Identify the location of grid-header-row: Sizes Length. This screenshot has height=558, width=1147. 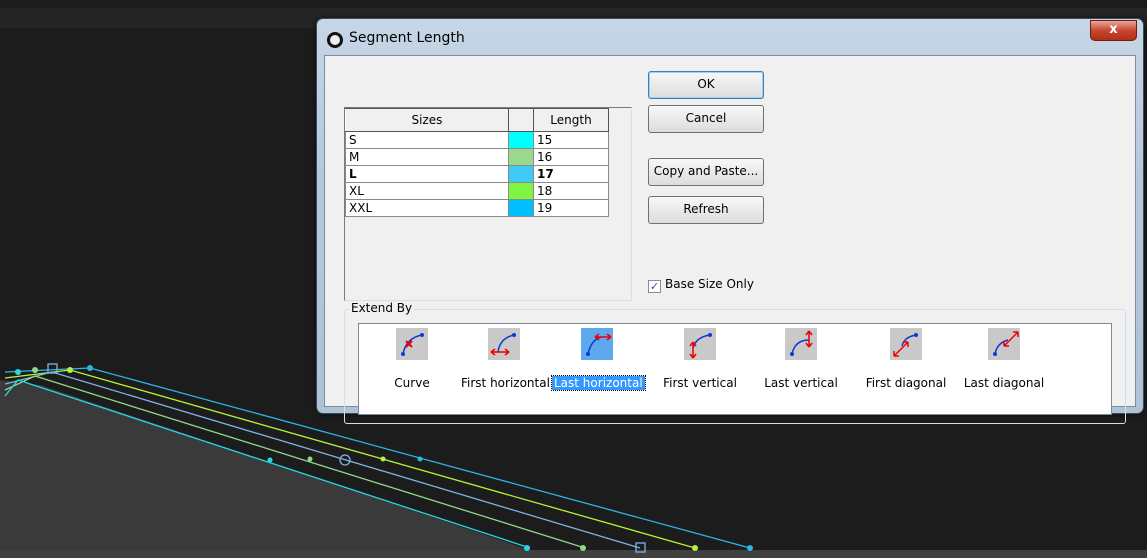
(477, 120).